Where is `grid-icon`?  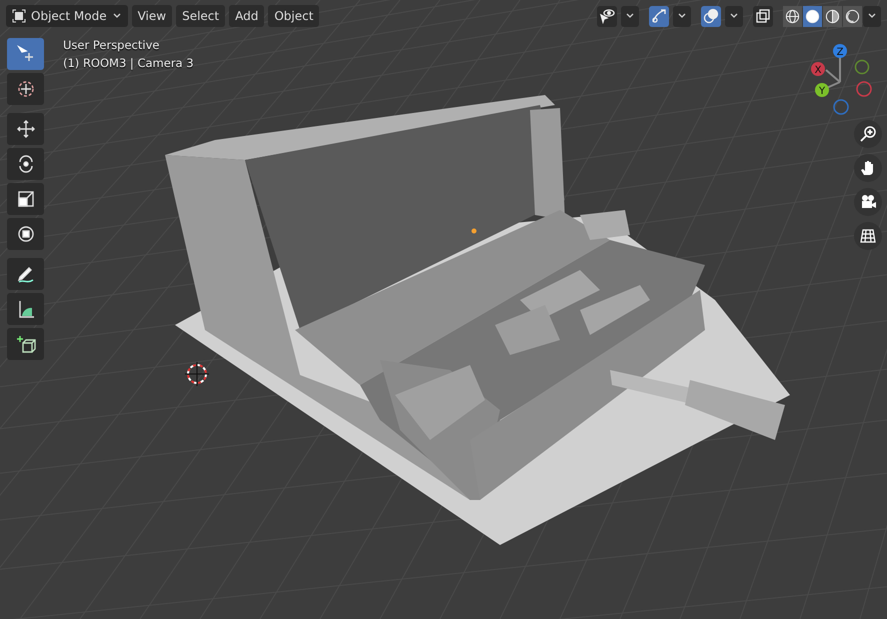
grid-icon is located at coordinates (868, 236).